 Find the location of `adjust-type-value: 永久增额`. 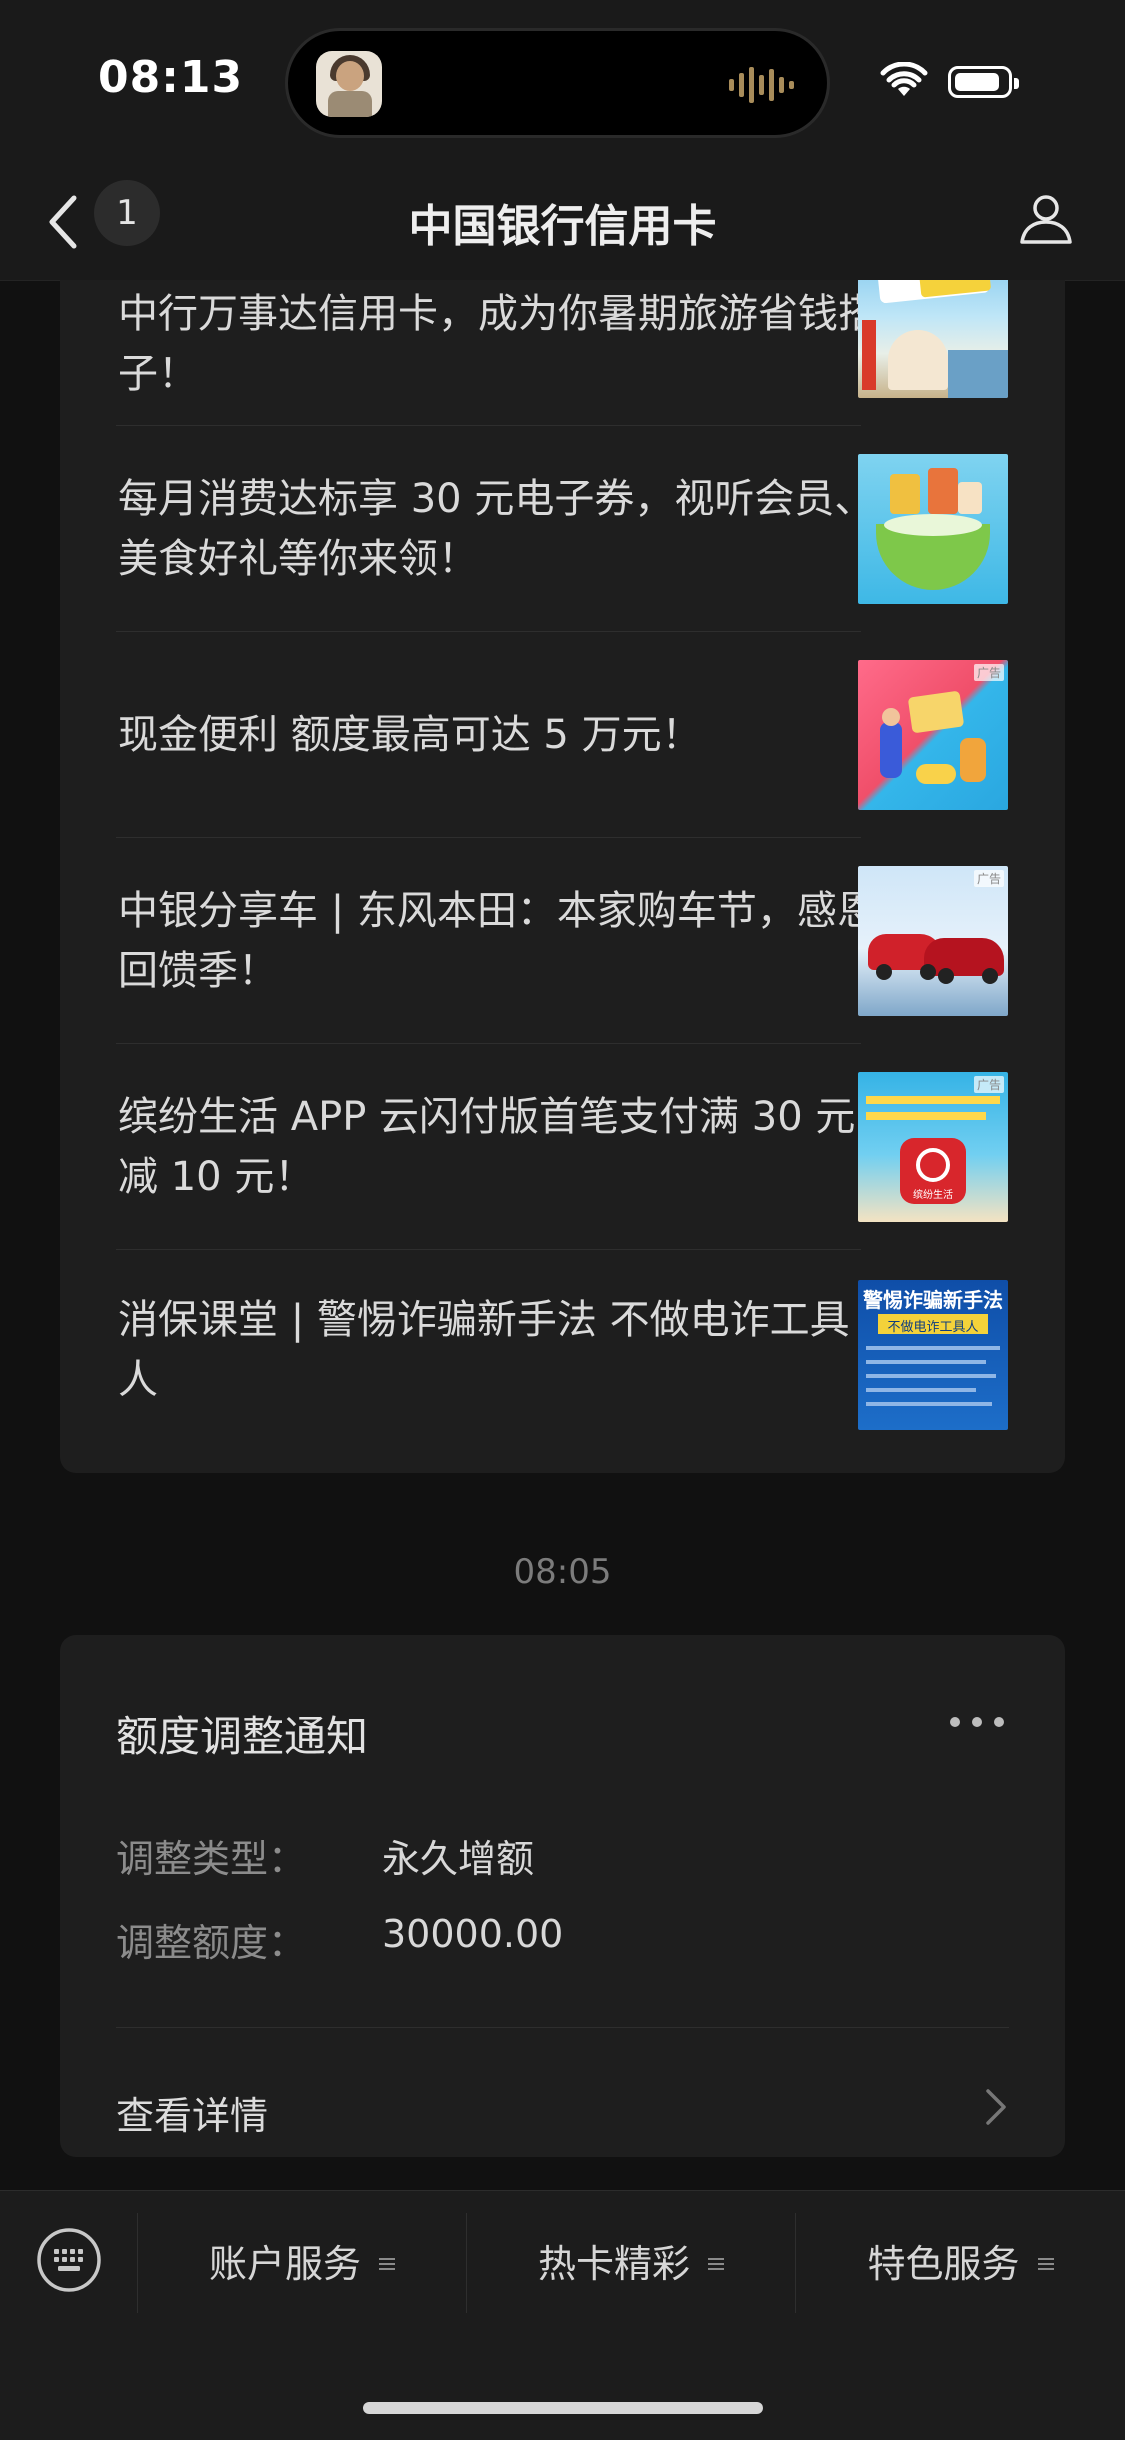

adjust-type-value: 永久增额 is located at coordinates (458, 1859).